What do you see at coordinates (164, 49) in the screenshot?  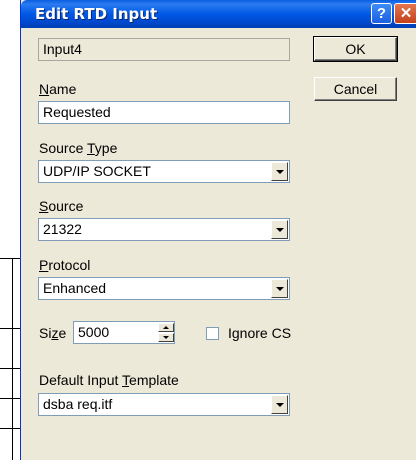 I see `input-id-field: Input4` at bounding box center [164, 49].